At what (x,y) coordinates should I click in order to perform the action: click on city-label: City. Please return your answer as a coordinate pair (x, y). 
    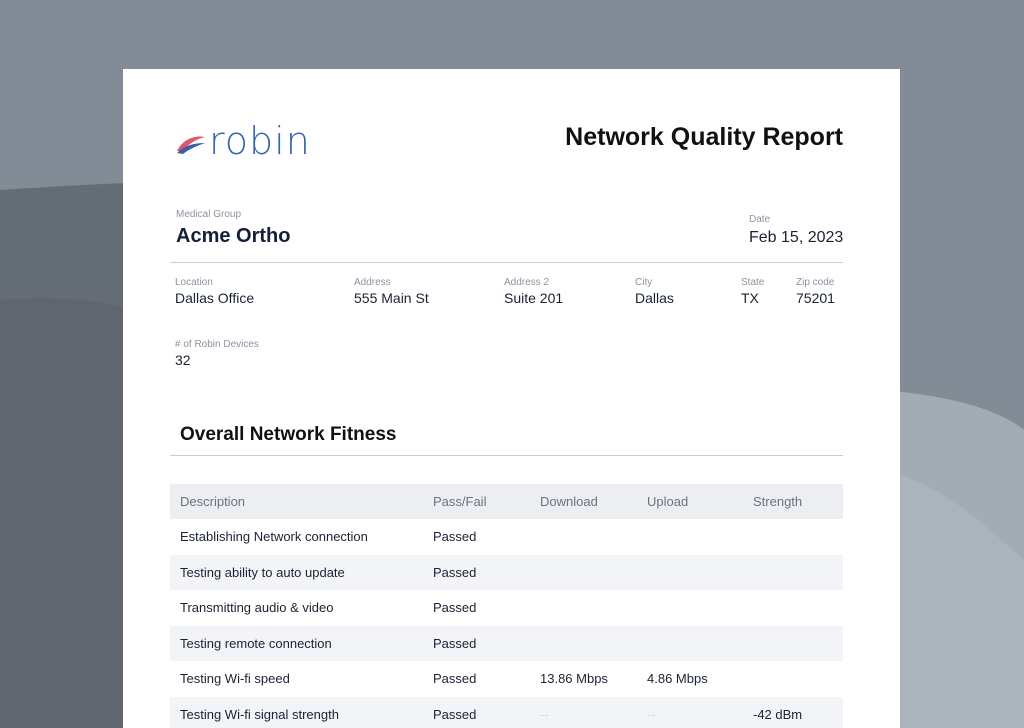
    Looking at the image, I should click on (644, 282).